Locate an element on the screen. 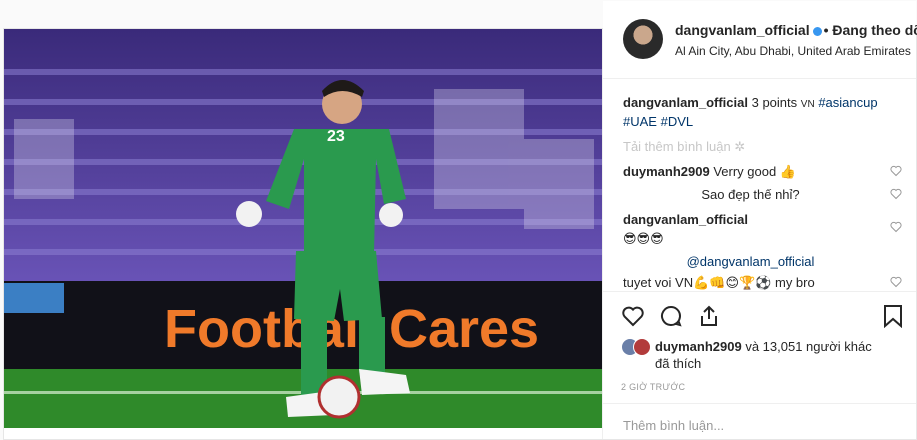  load-more-comments-button: Tải thêm bình luận ✲ is located at coordinates (762, 147).